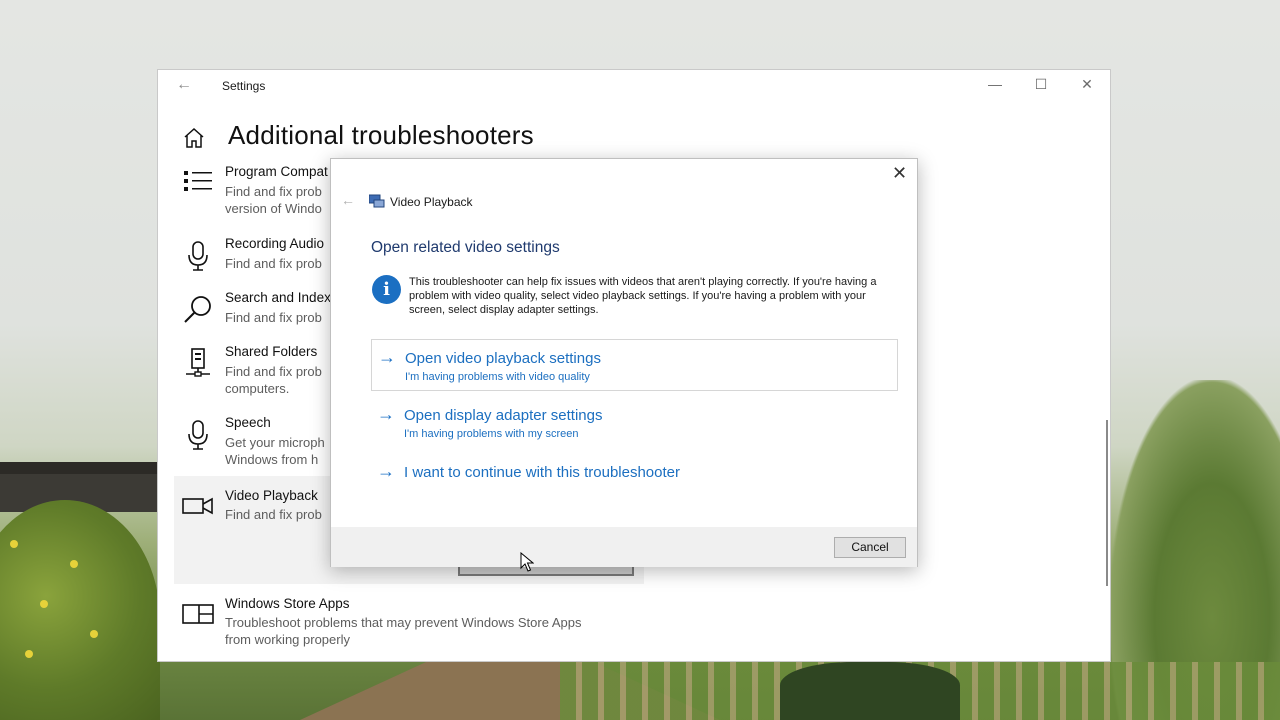 The image size is (1280, 720). I want to click on info-icon: i, so click(386, 289).